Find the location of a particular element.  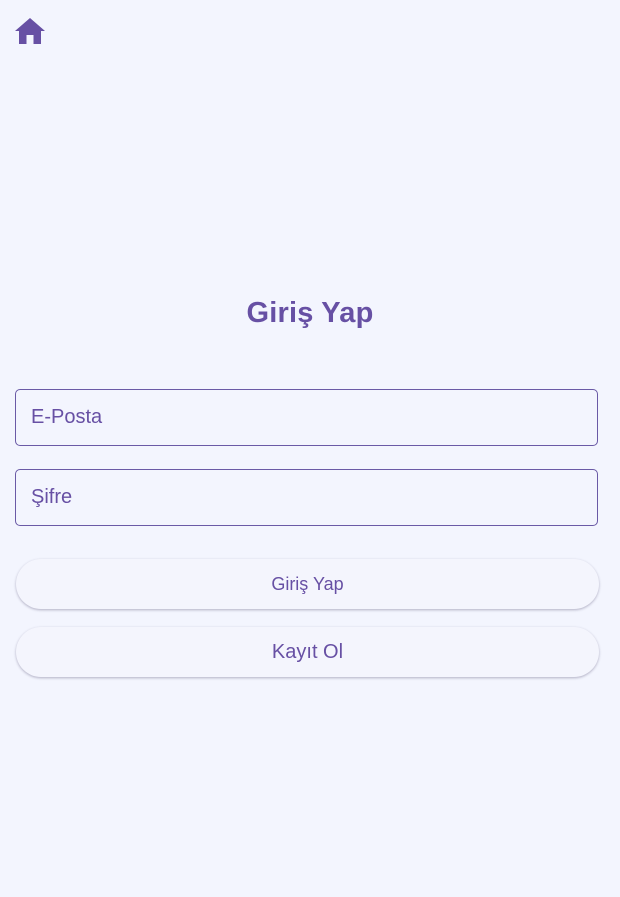

email-field is located at coordinates (306, 417).